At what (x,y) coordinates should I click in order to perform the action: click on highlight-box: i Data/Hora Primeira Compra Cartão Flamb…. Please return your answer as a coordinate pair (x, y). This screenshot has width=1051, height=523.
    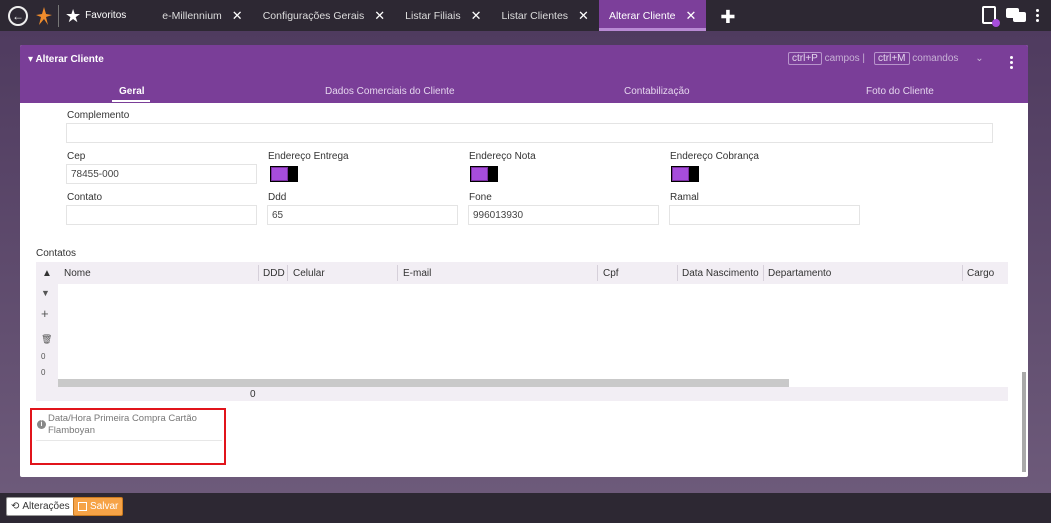
    Looking at the image, I should click on (128, 436).